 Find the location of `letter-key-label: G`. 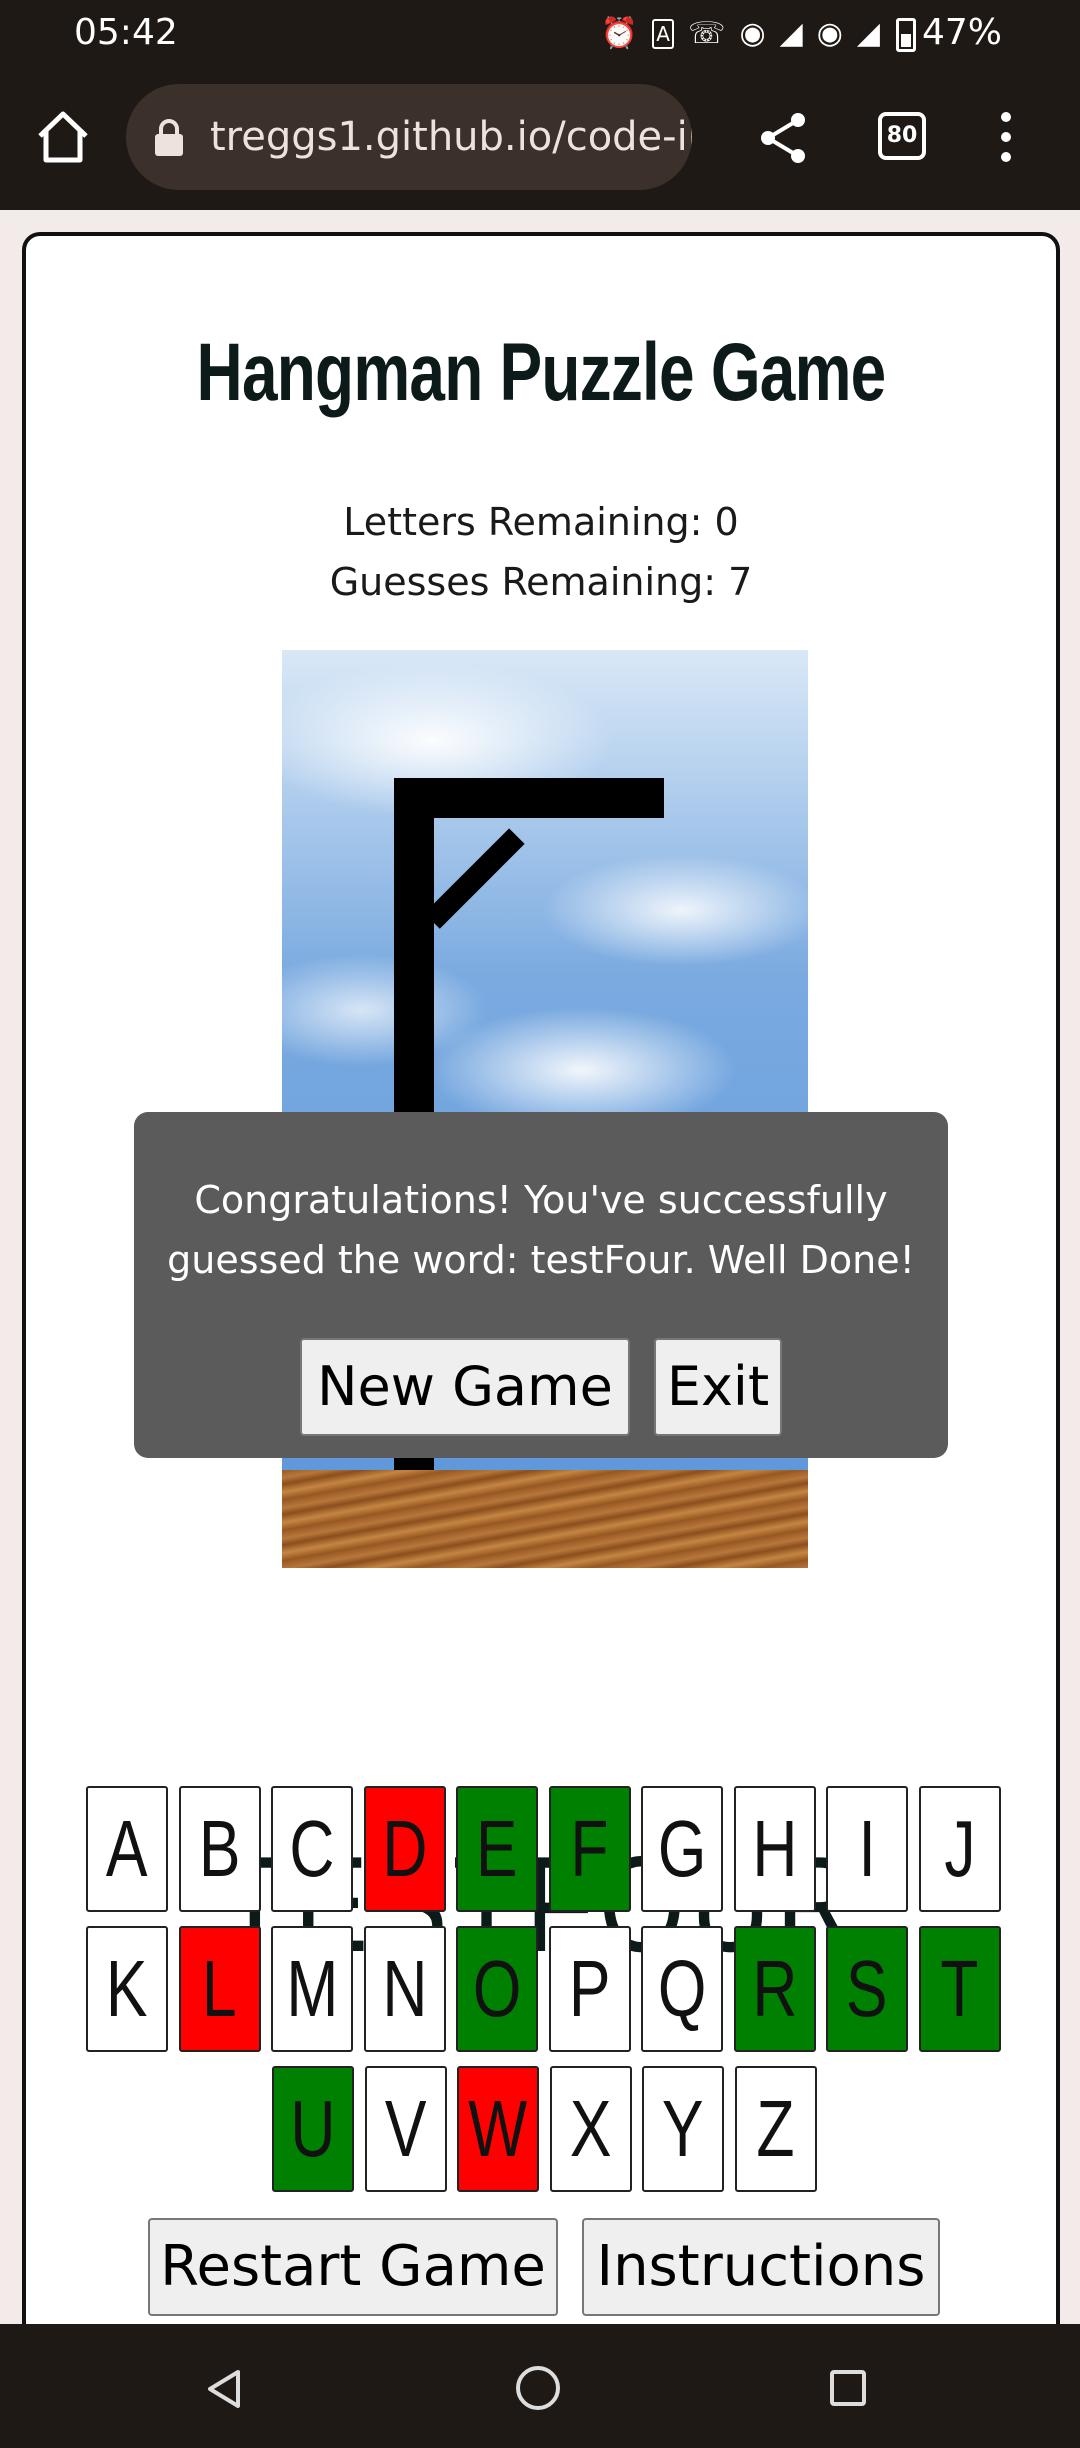

letter-key-label: G is located at coordinates (682, 1848).